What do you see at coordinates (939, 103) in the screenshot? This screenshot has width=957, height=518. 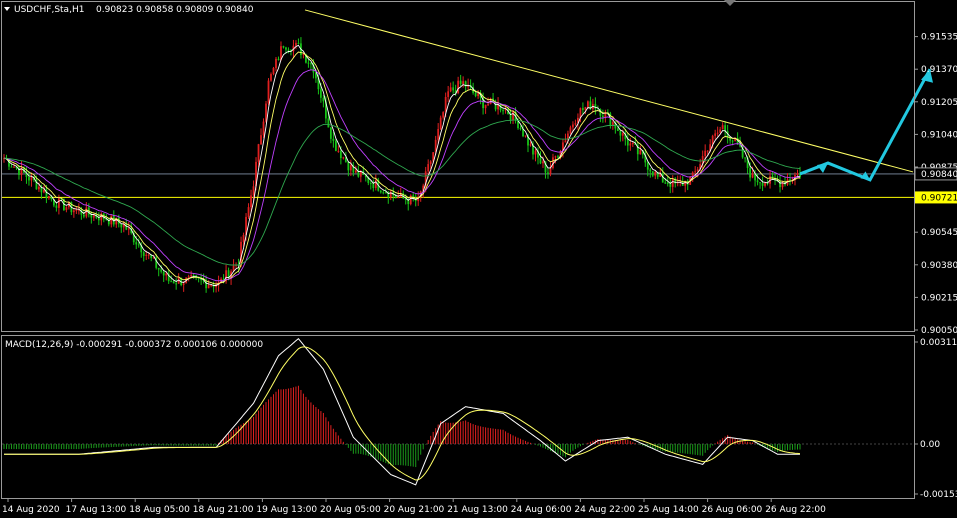 I see `price-tick-label: 0.91205` at bounding box center [939, 103].